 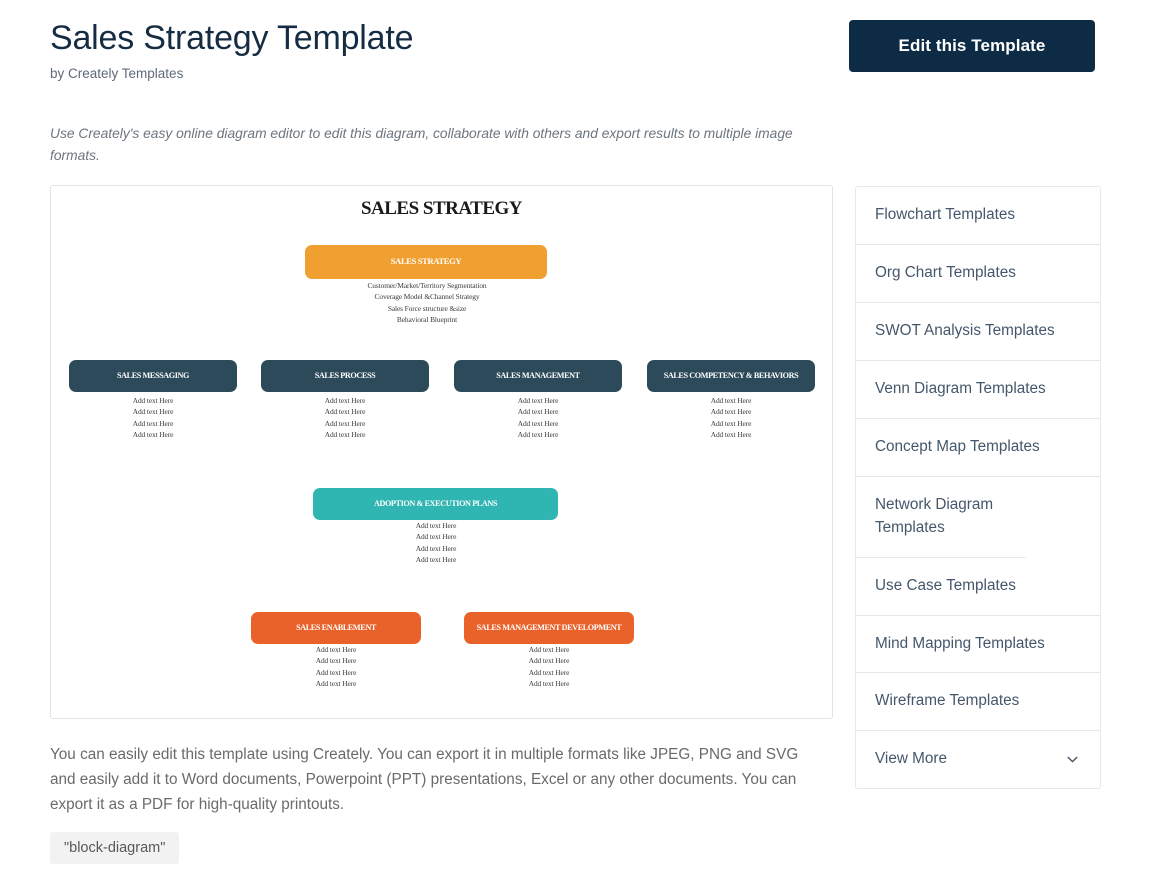 I want to click on detail-line: Customer/Market/Territory Segmentation, so click(x=427, y=285).